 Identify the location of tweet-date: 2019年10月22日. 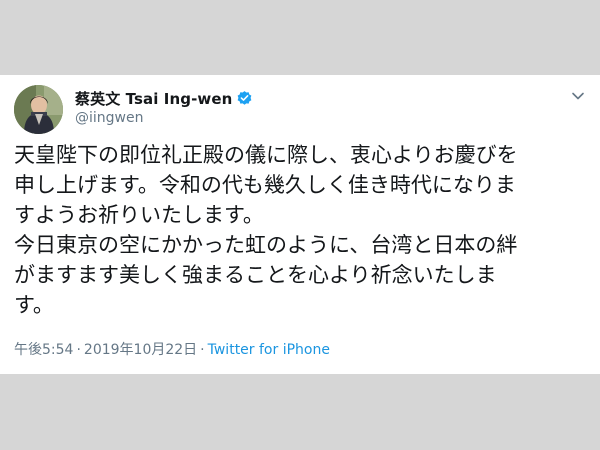
(140, 350).